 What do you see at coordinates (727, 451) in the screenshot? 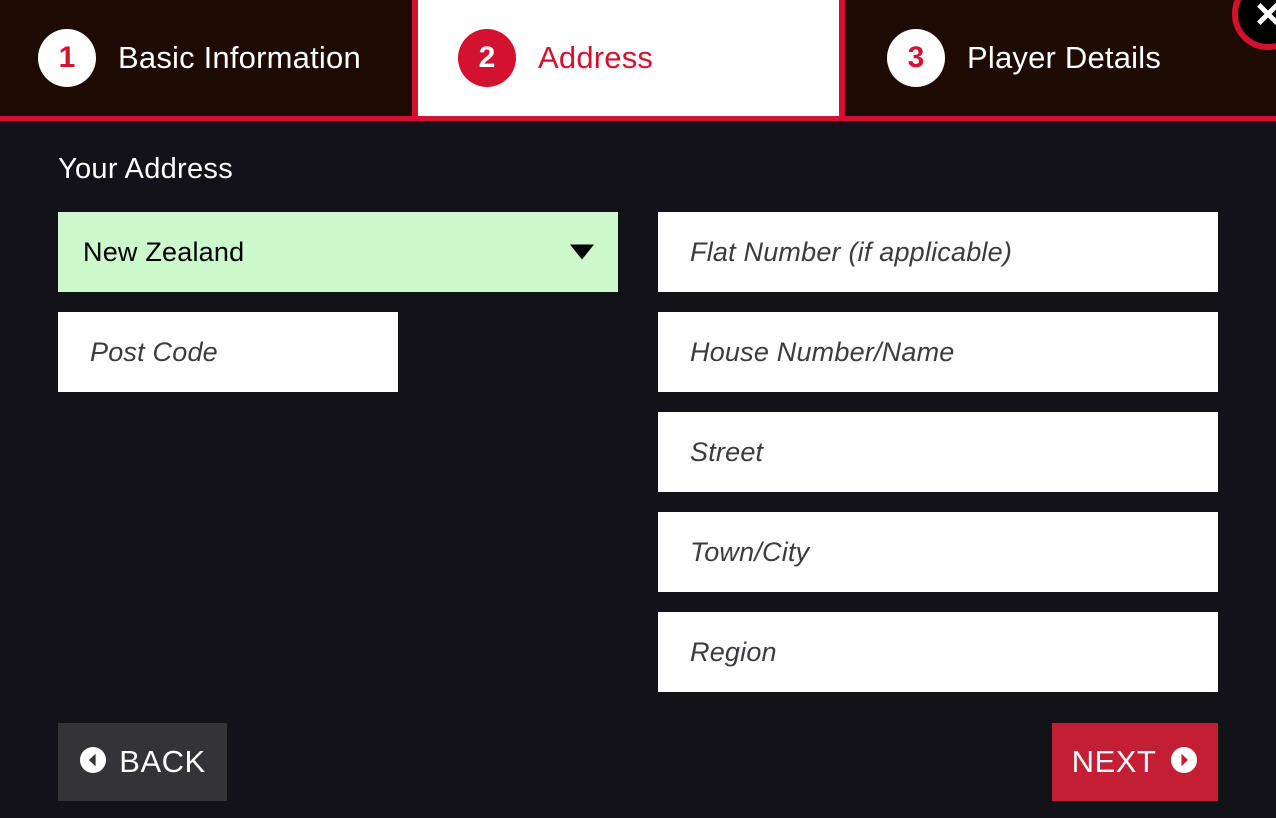
I see `street-placeholder: Street` at bounding box center [727, 451].